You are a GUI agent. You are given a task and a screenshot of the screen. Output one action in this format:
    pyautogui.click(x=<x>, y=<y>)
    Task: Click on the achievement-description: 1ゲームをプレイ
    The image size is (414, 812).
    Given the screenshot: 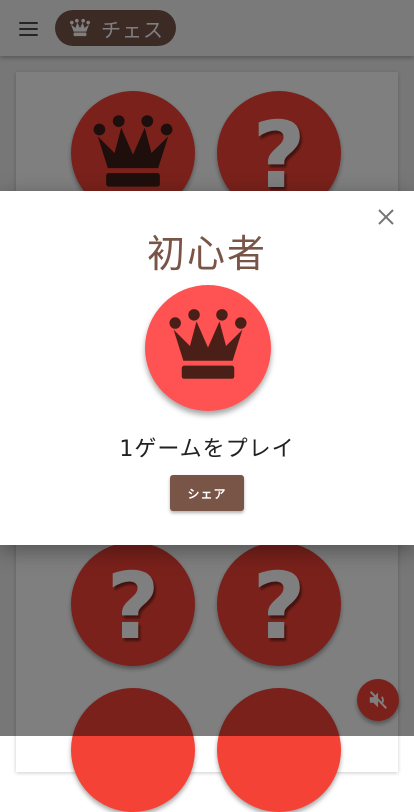 What is the action you would take?
    pyautogui.click(x=207, y=449)
    